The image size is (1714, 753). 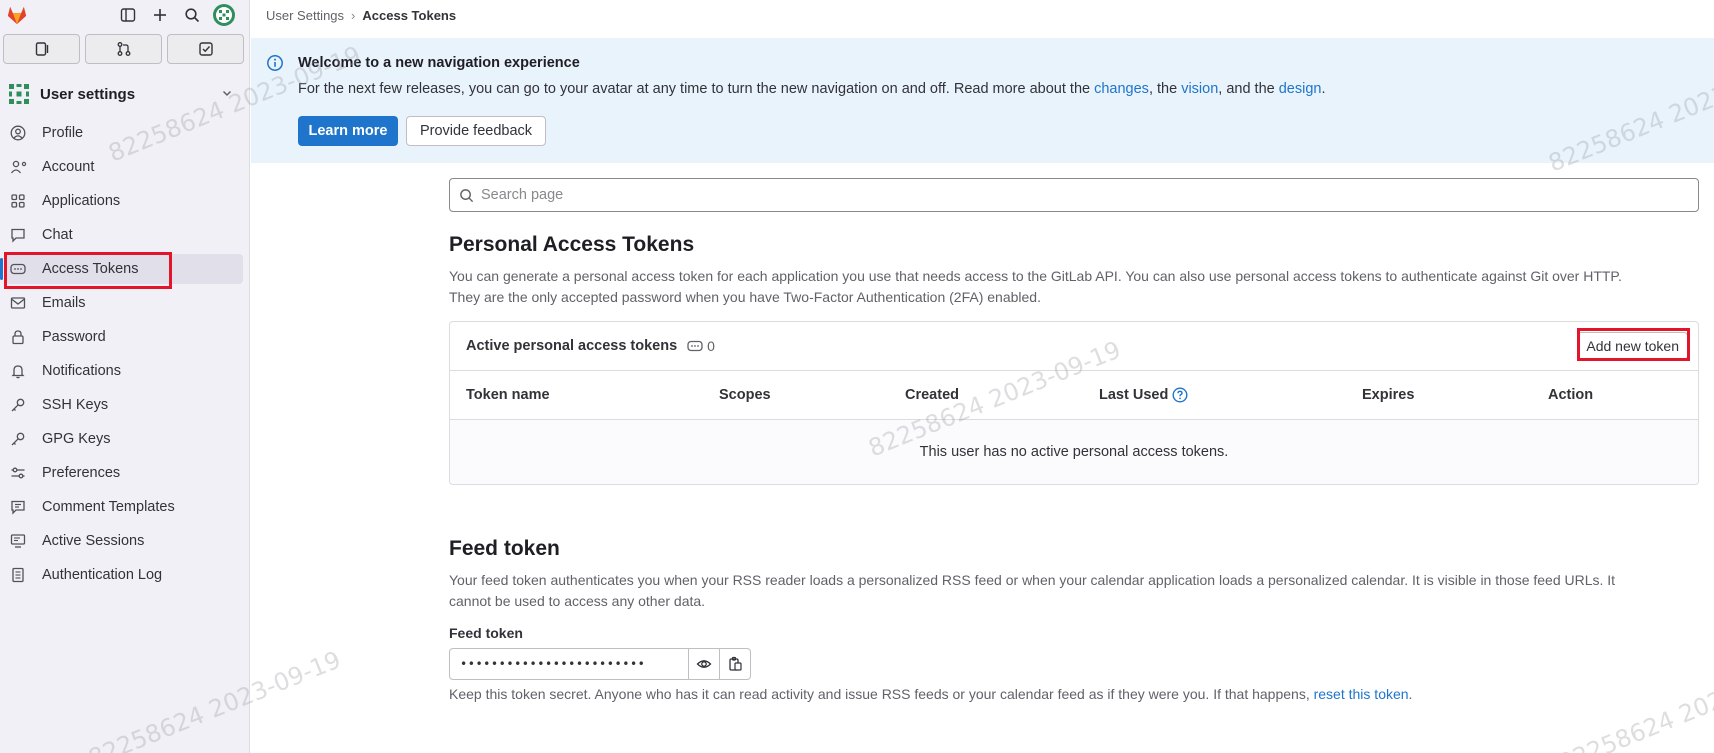 I want to click on sidebar-item-account: Account, so click(x=124, y=167).